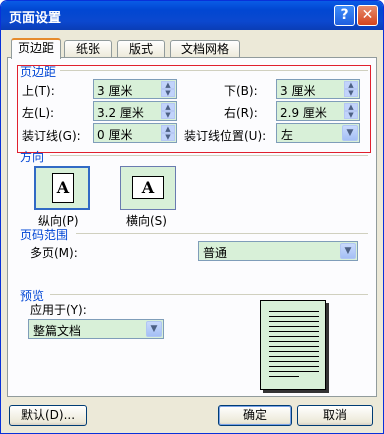 The image size is (384, 434). Describe the element at coordinates (54, 253) in the screenshot. I see `multiple-pages-label: 多页(M):` at that location.